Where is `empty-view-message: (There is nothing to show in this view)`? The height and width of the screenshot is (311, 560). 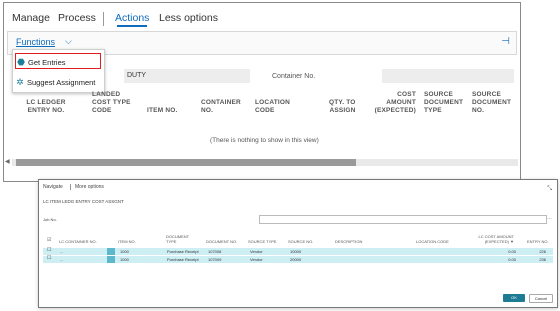
empty-view-message: (There is nothing to show in this view) is located at coordinates (264, 140).